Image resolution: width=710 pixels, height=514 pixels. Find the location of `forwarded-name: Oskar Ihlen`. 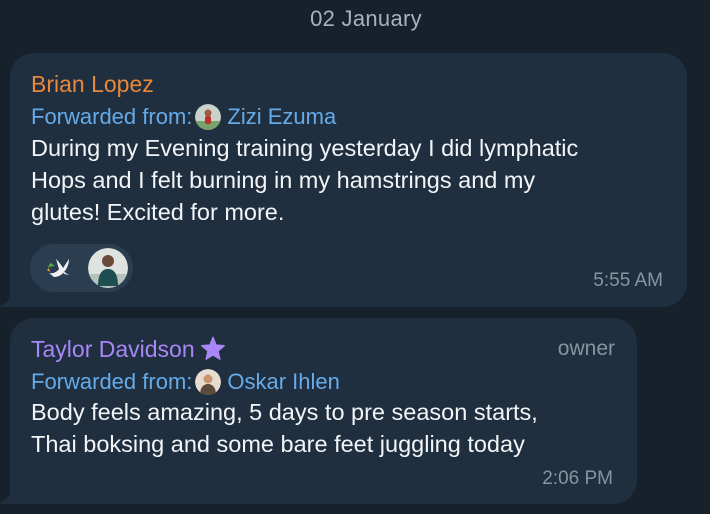

forwarded-name: Oskar Ihlen is located at coordinates (283, 381).